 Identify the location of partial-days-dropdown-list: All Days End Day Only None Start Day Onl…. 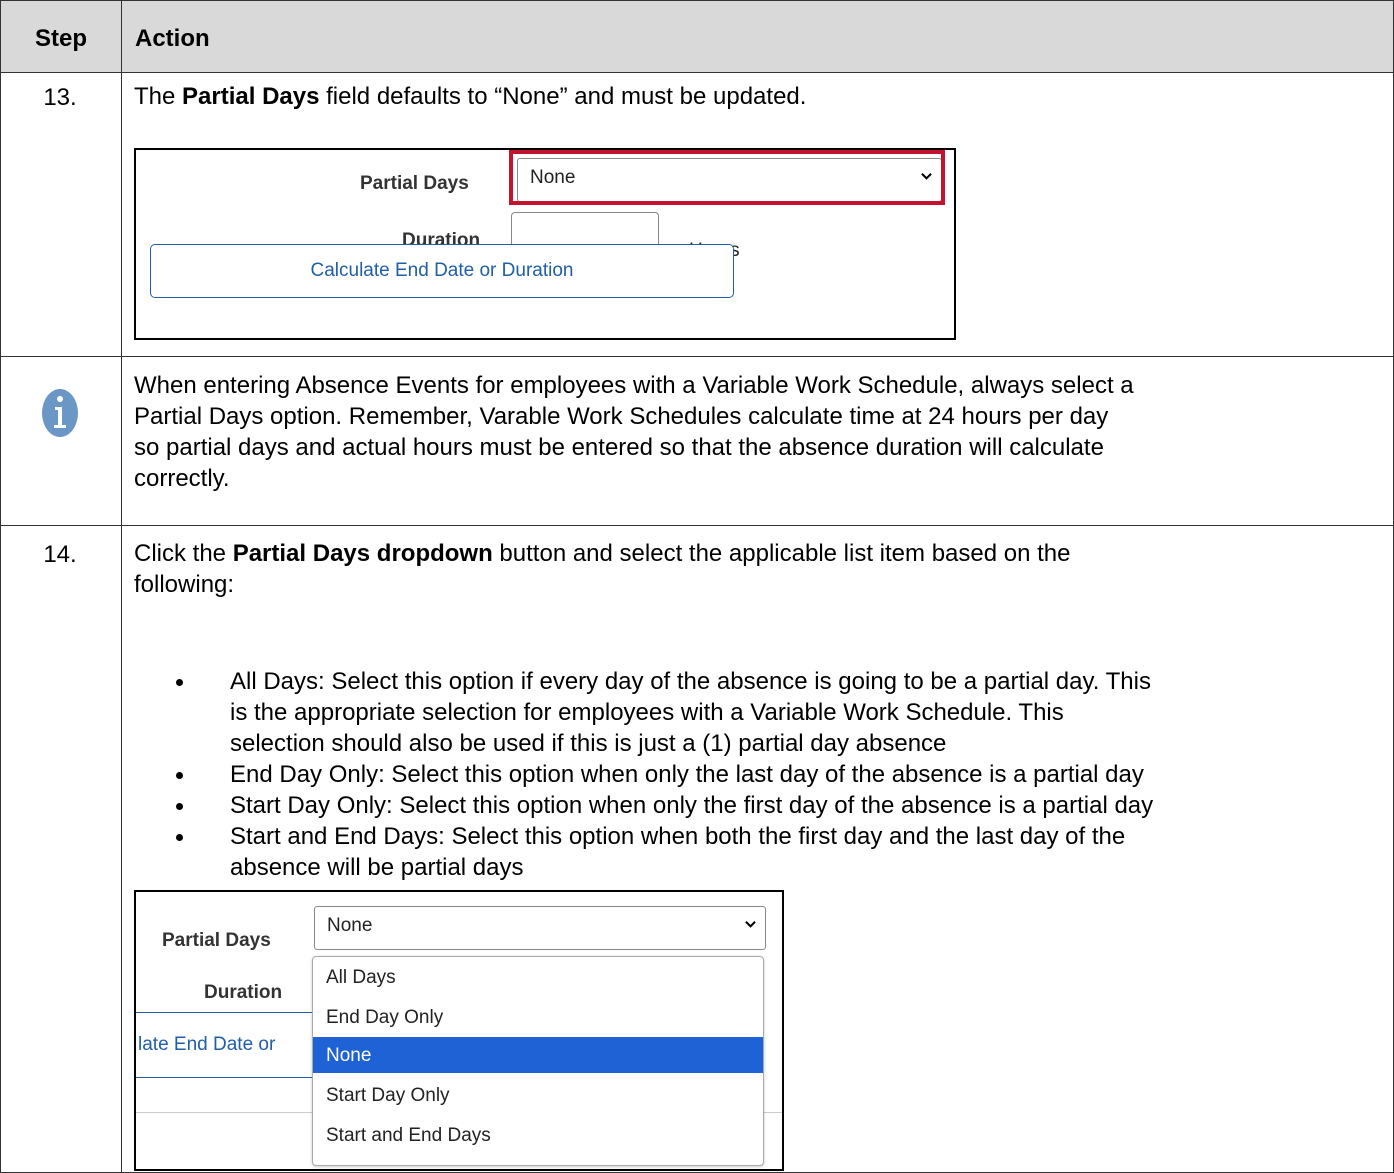
(538, 1061).